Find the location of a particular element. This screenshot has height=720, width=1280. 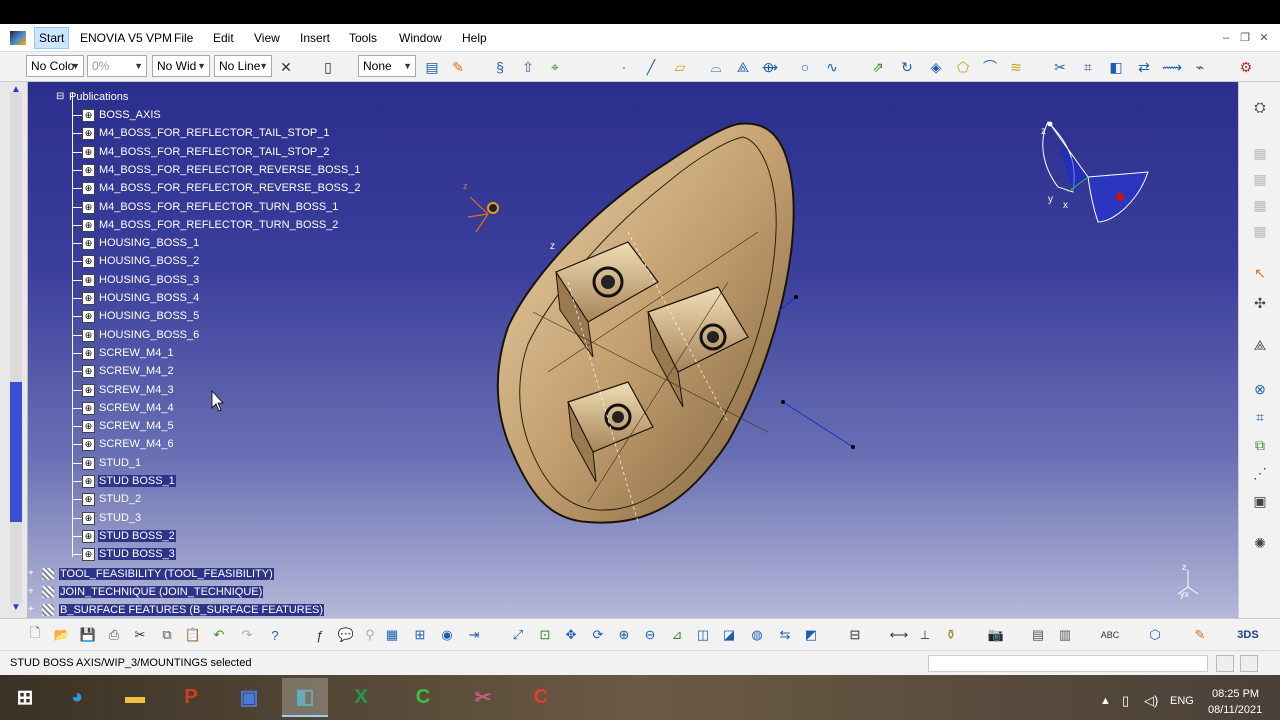

publication-item: ⊕ M4_BOSS_FOR_REFLECTOR_TURN_BOSS_1 is located at coordinates (210, 207).